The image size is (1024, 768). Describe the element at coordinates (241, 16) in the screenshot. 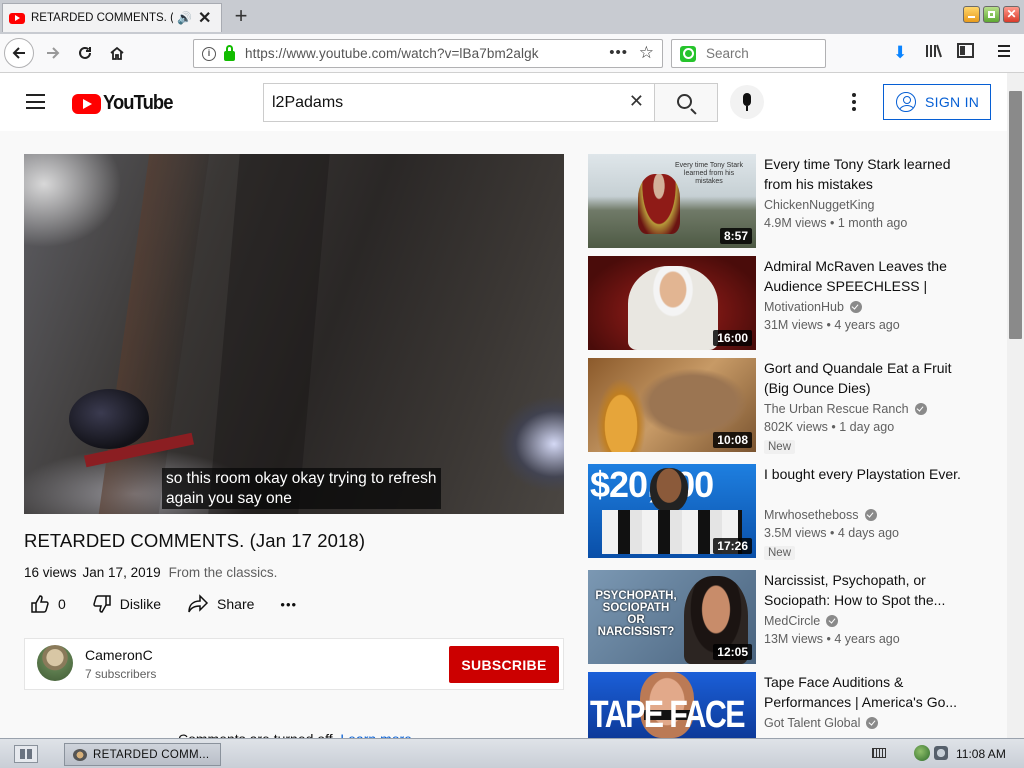

I see `new-tab-button: +` at that location.